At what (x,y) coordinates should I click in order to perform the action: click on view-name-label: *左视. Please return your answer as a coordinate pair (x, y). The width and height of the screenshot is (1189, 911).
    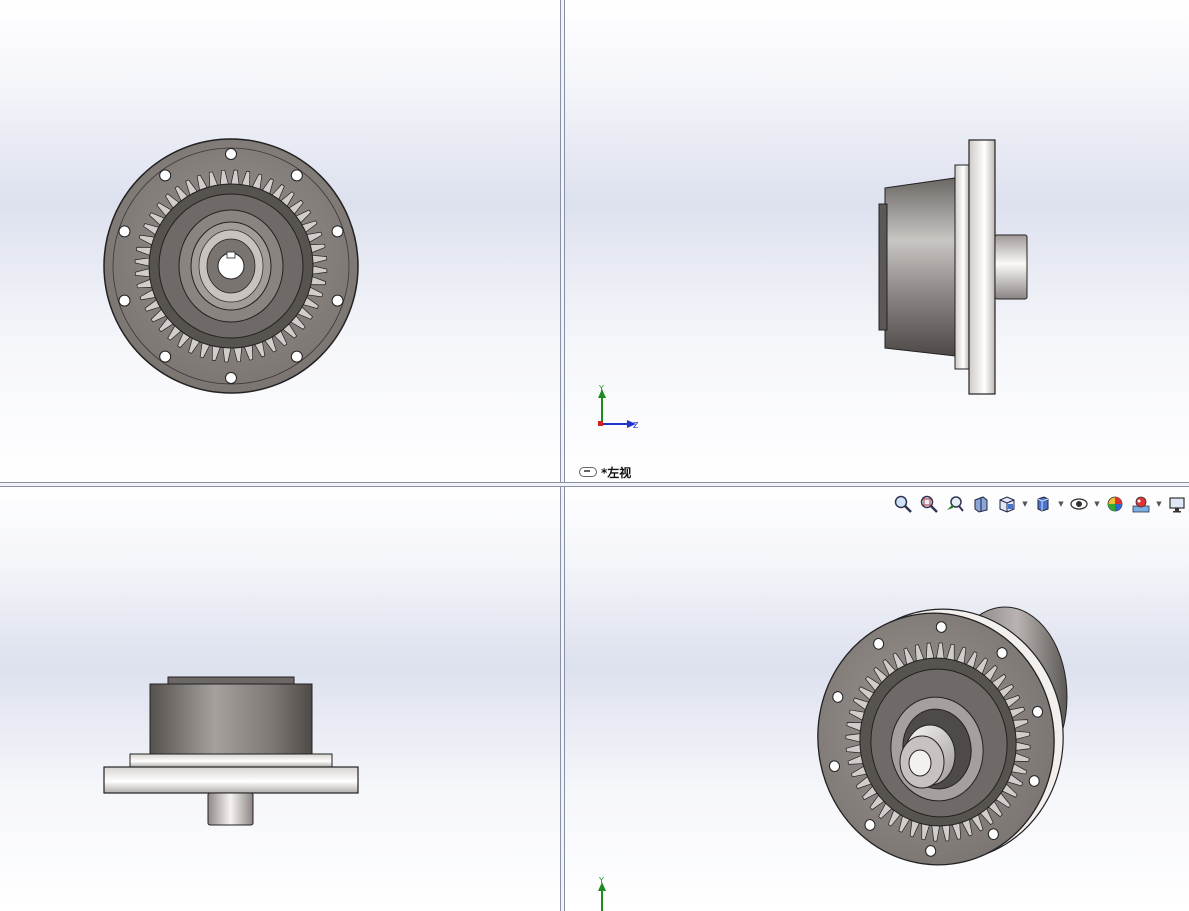
    Looking at the image, I should click on (605, 472).